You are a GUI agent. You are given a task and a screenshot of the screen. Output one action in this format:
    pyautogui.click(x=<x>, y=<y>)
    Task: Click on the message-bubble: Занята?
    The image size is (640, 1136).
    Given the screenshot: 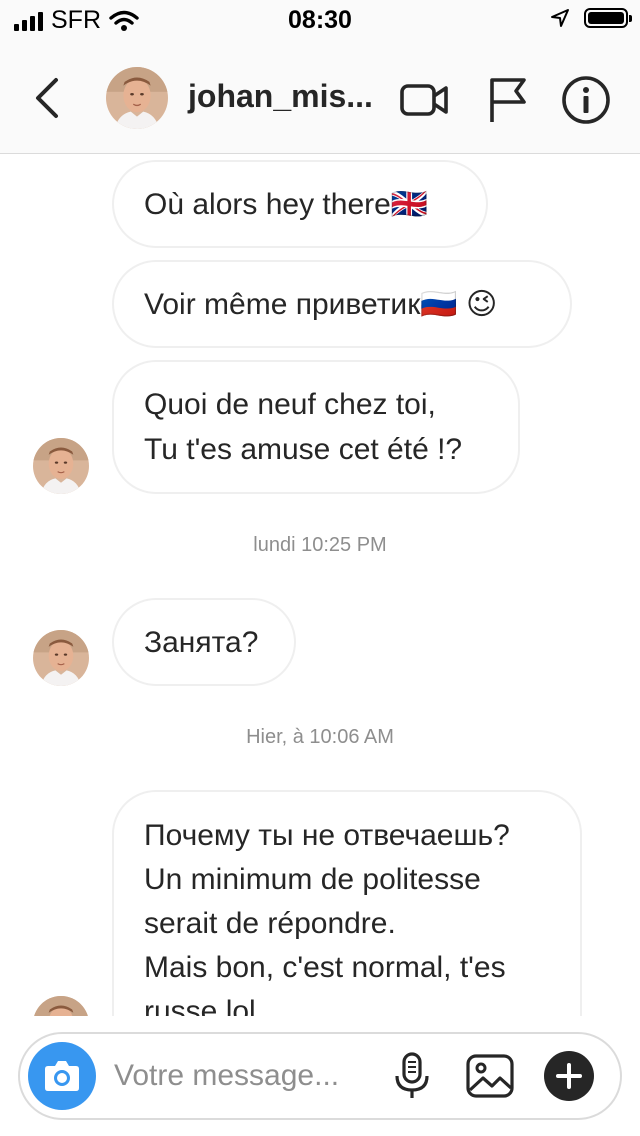 What is the action you would take?
    pyautogui.click(x=204, y=642)
    